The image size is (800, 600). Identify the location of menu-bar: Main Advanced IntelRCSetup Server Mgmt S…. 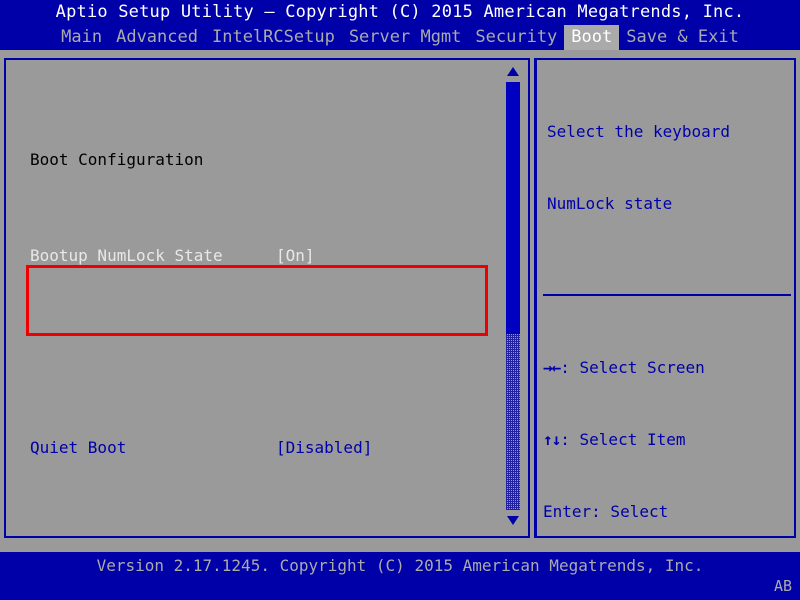
(400, 37).